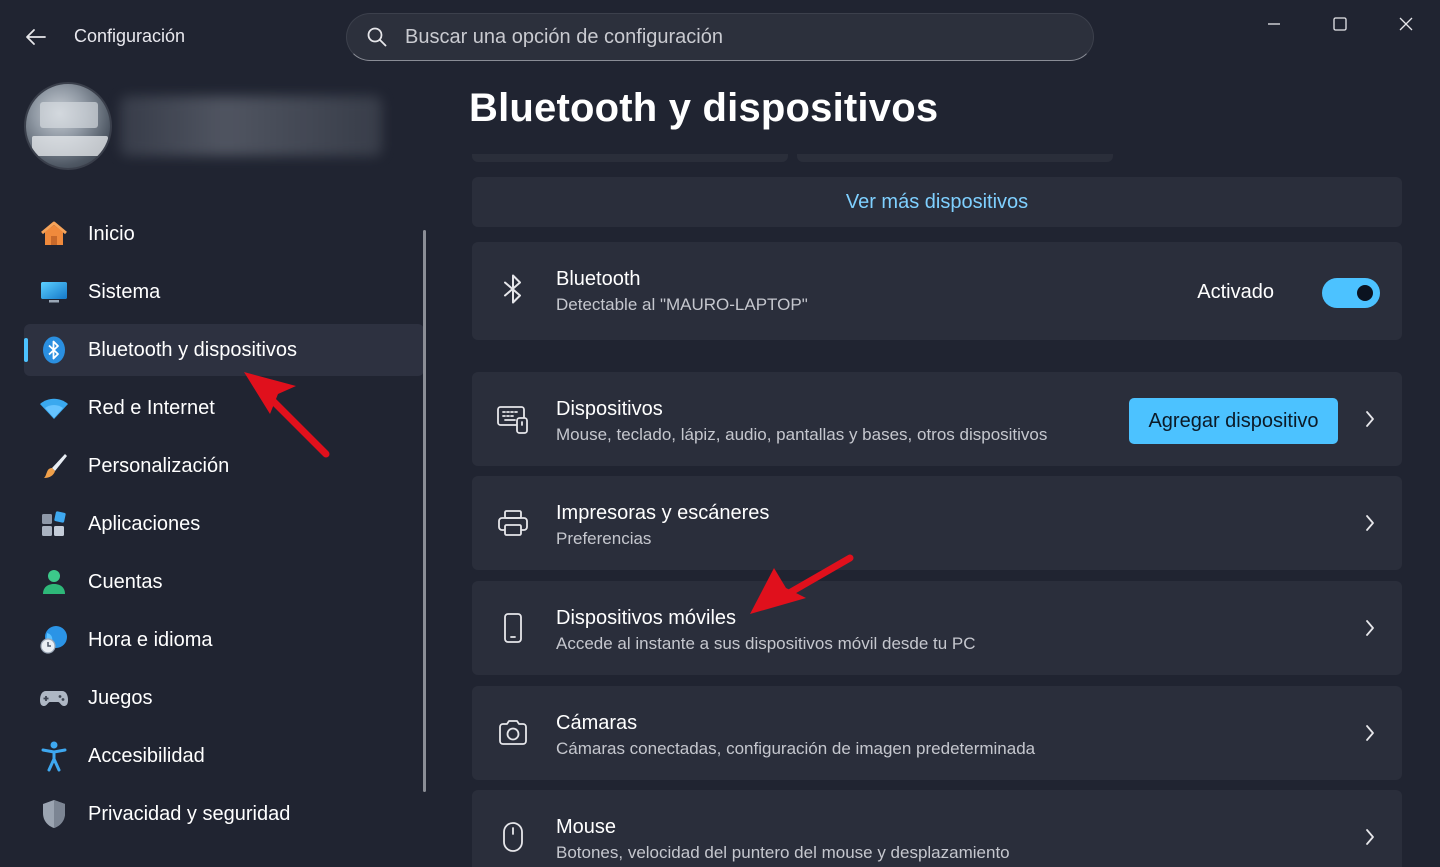  What do you see at coordinates (111, 233) in the screenshot?
I see `sidebar-item-label: Inicio` at bounding box center [111, 233].